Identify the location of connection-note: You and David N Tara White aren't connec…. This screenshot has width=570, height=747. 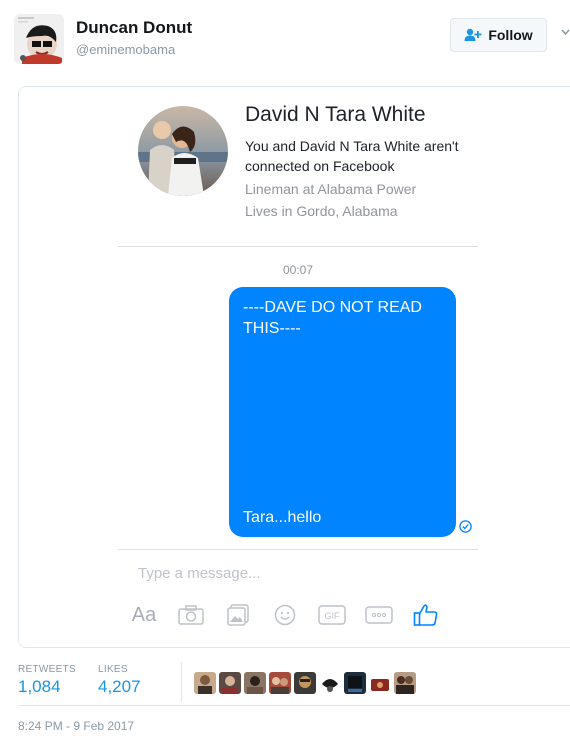
(352, 156).